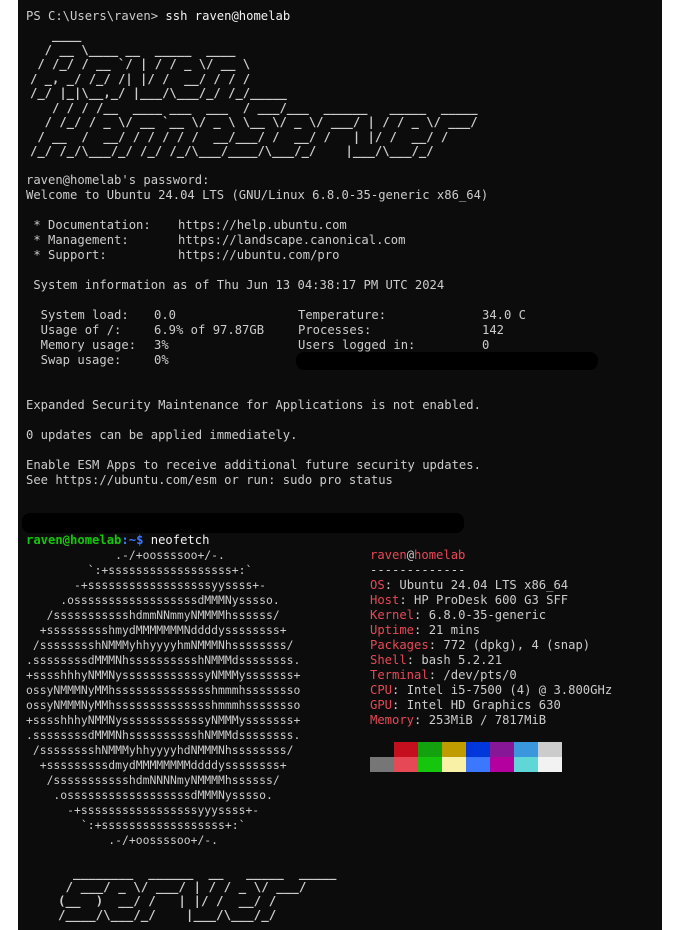  I want to click on prompt-path: :~$, so click(136, 540).